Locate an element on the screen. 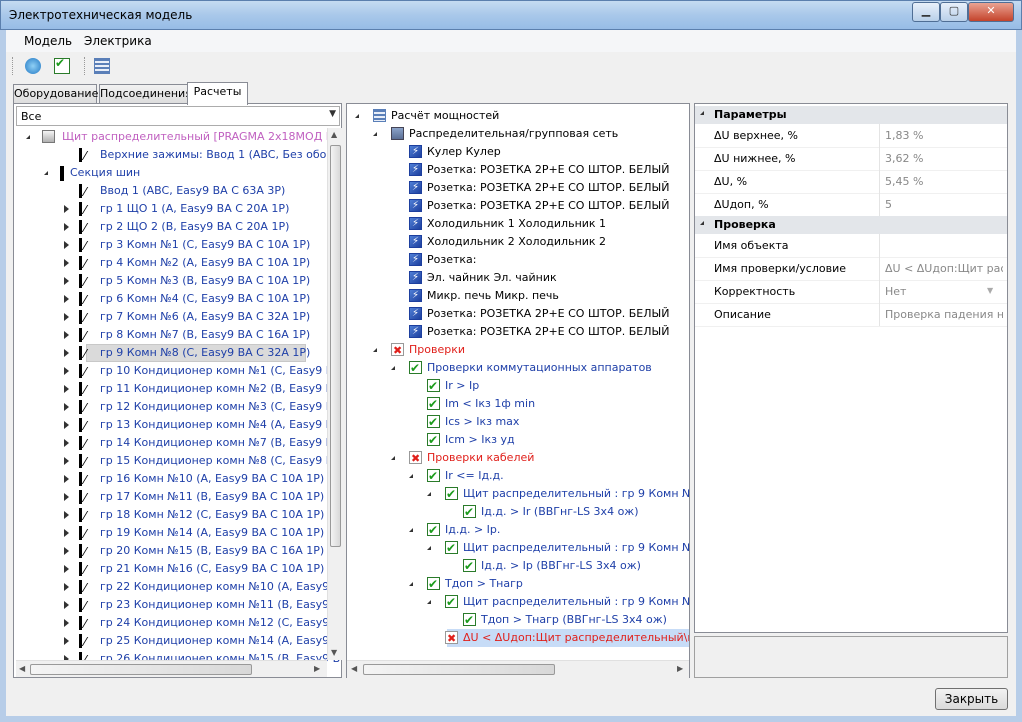 This screenshot has height=722, width=1022. tab-connections: Подсоединения is located at coordinates (145, 94).